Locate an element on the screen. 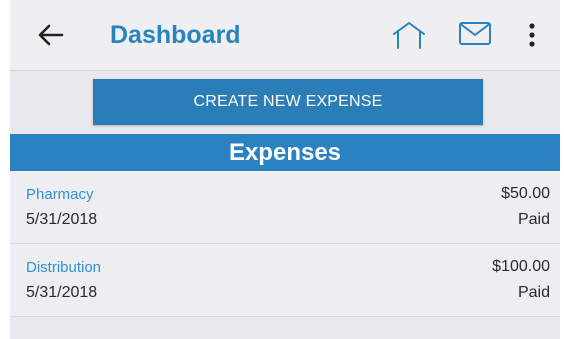 The width and height of the screenshot is (564, 339). expense-name: Distribution is located at coordinates (63, 267).